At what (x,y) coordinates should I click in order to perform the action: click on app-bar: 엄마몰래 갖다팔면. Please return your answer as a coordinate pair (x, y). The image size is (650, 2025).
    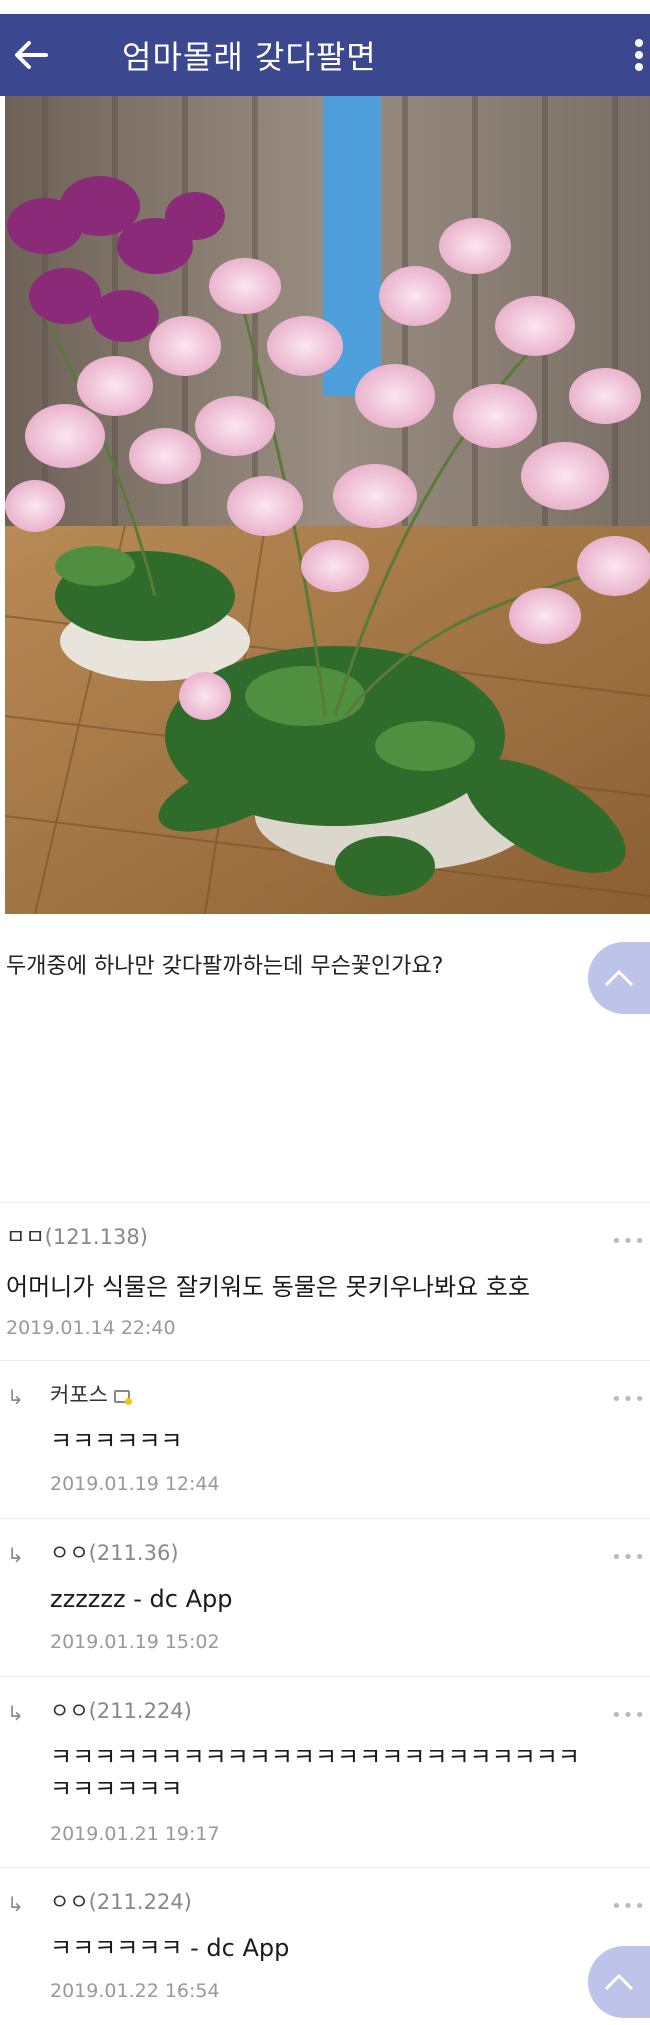
    Looking at the image, I should click on (325, 55).